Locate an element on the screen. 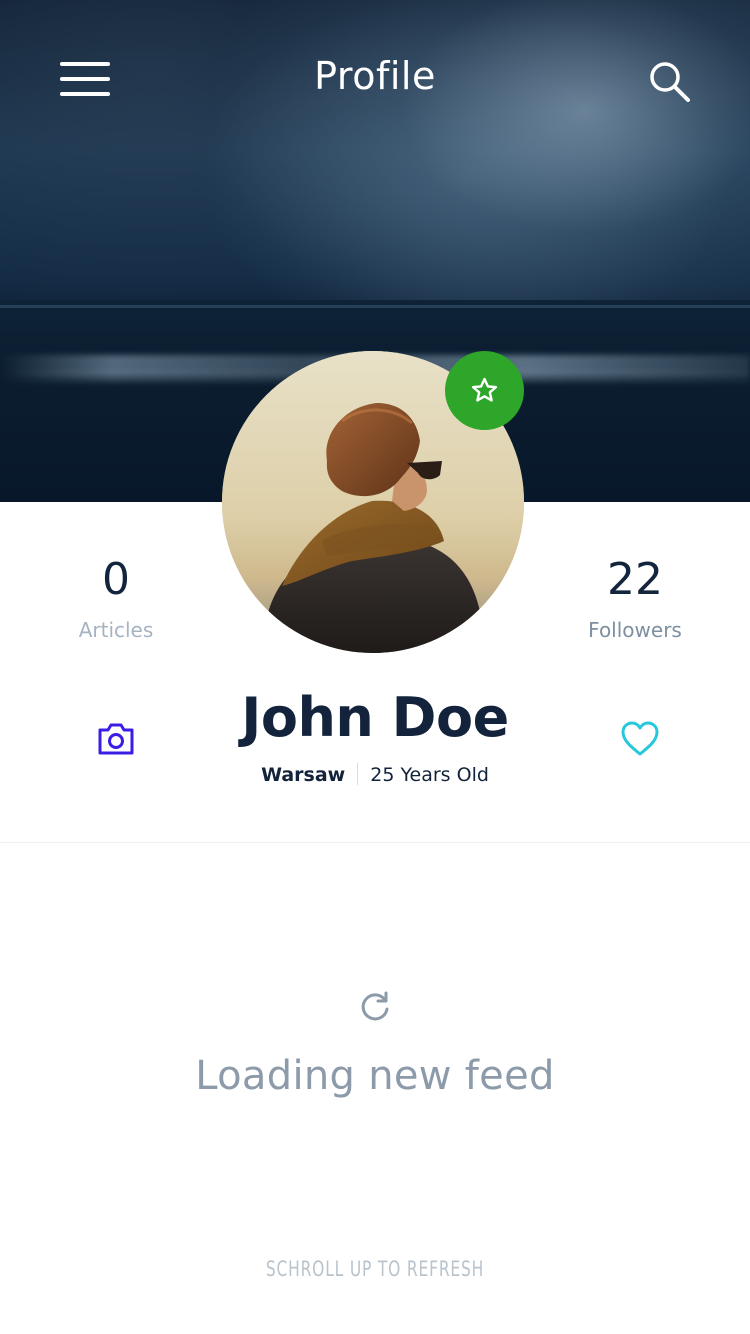  articles-stat: 0 Articles is located at coordinates (116, 596).